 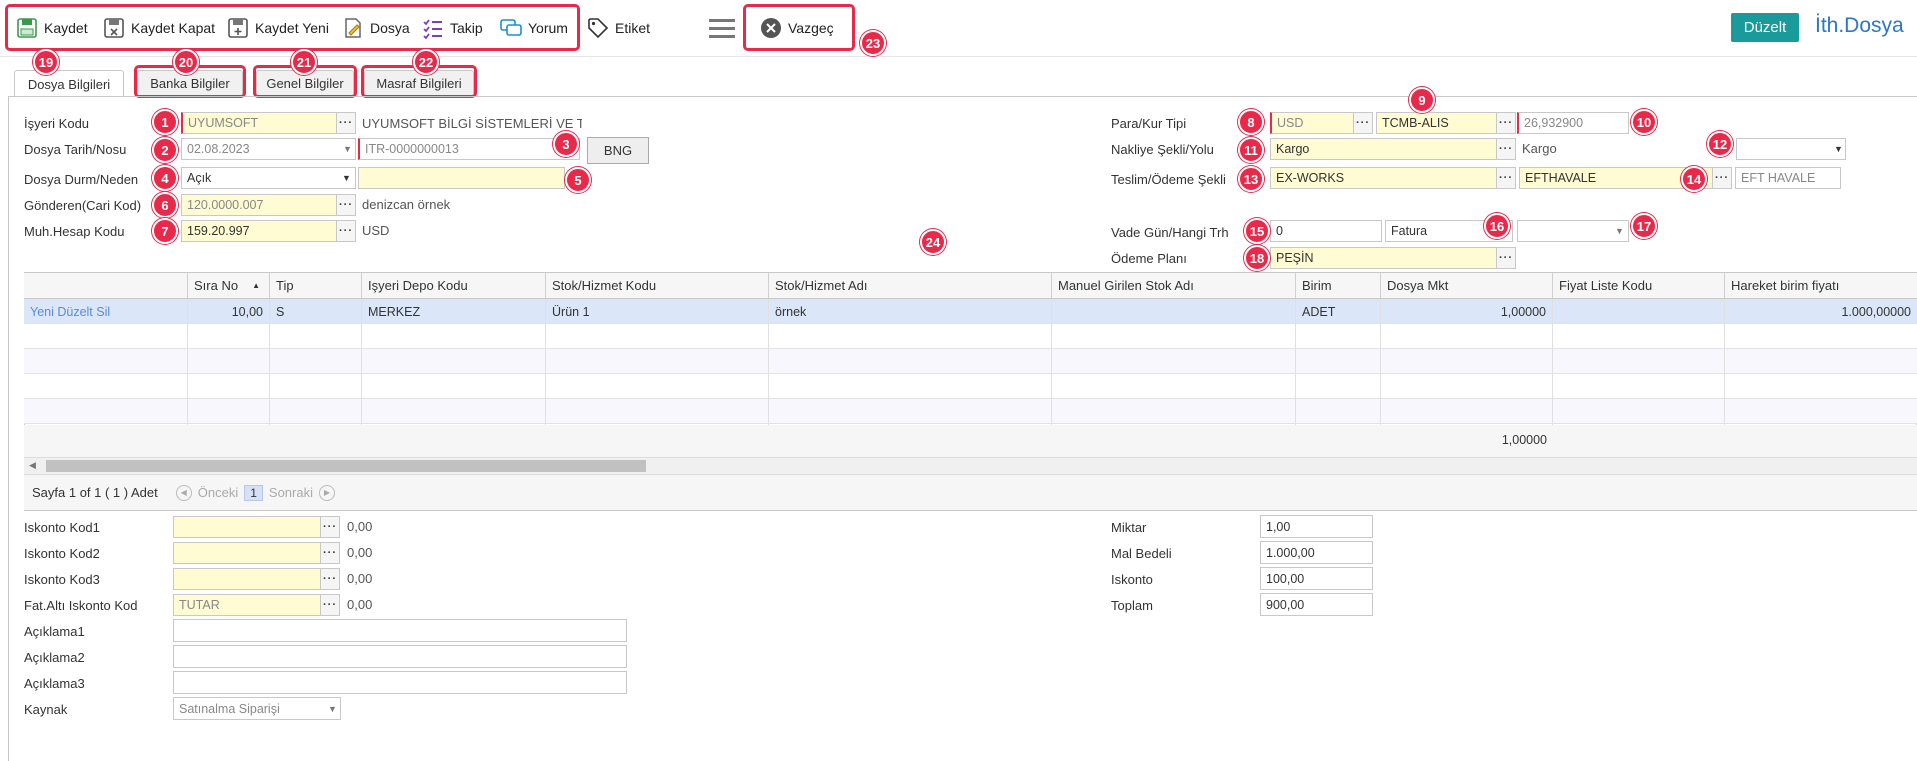 I want to click on durum-select: Açık, so click(x=268, y=178).